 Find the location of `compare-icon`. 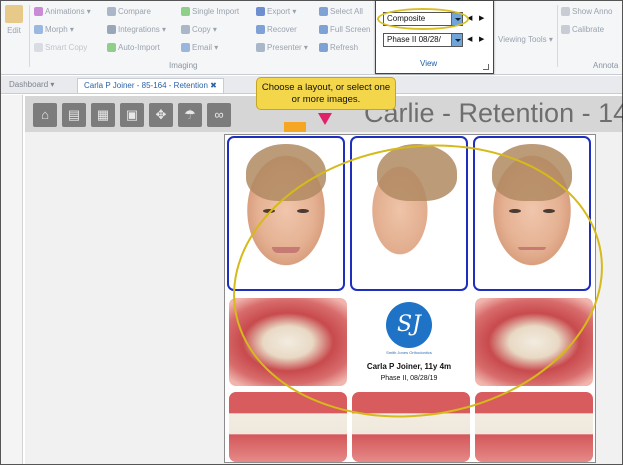

compare-icon is located at coordinates (111, 11).